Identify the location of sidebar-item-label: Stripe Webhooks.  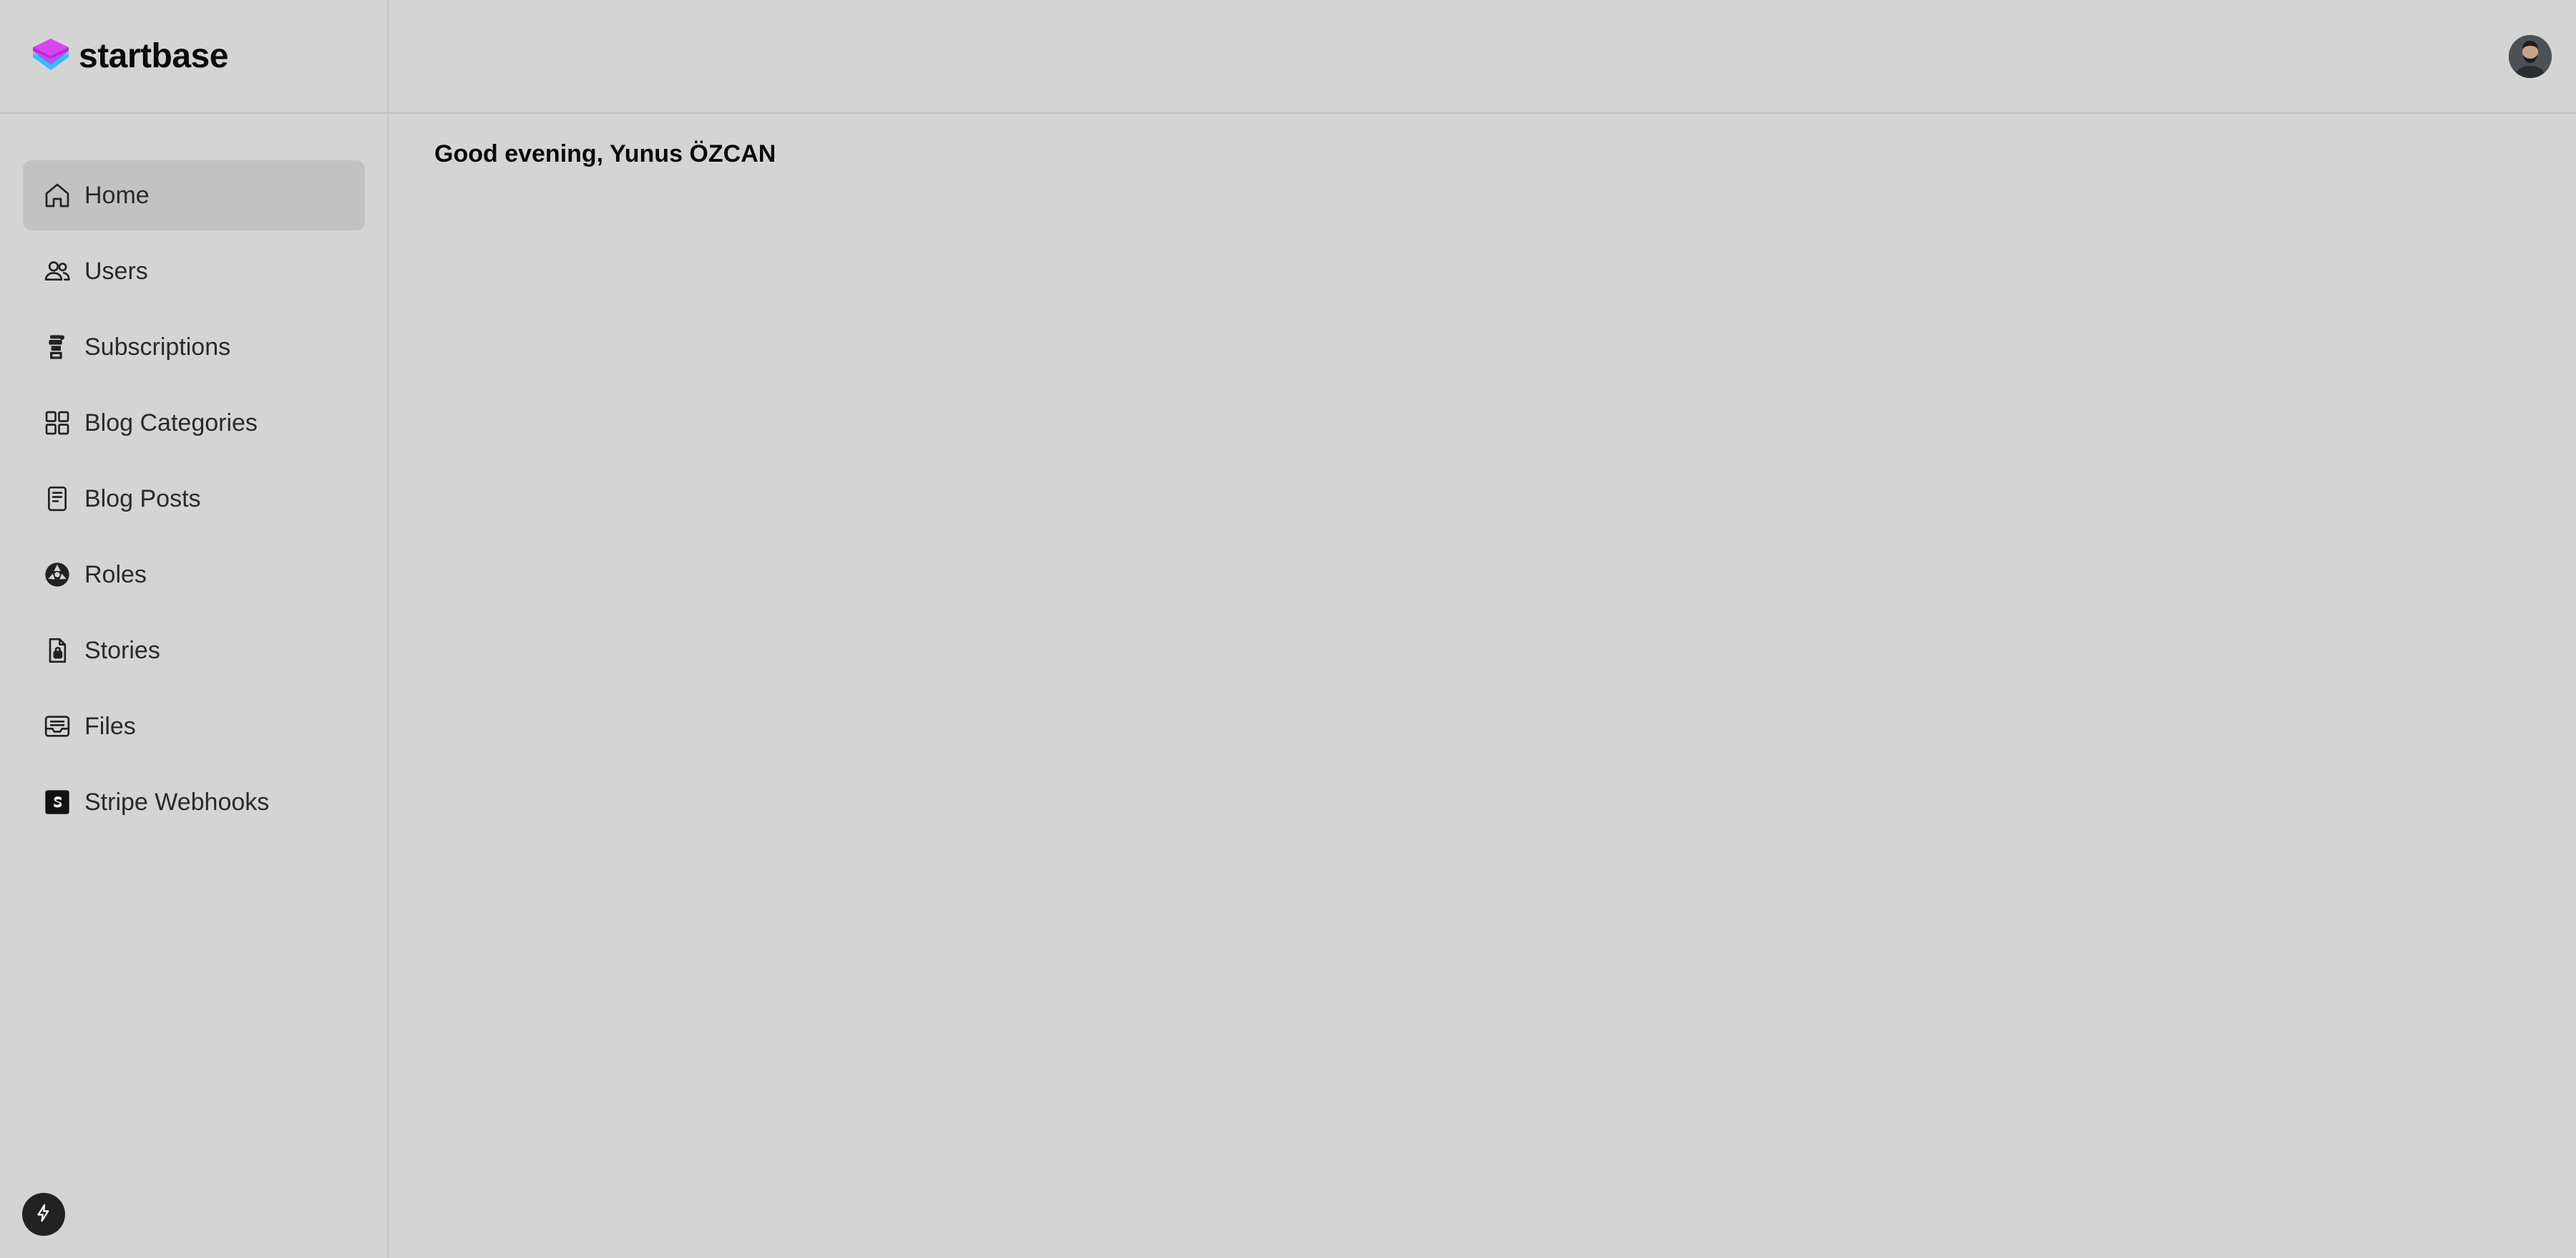
(177, 802).